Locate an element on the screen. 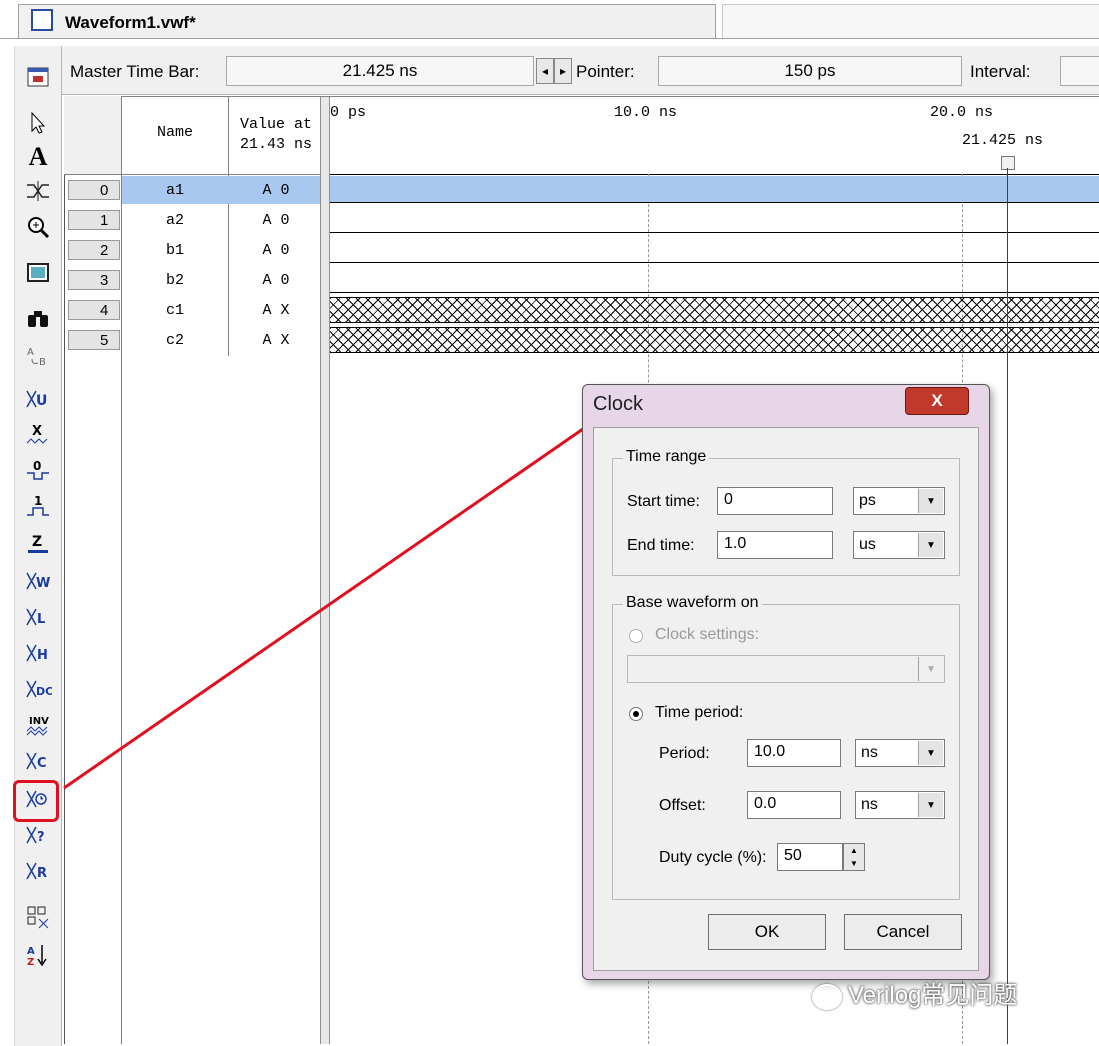 Image resolution: width=1099 pixels, height=1046 pixels. forcing-high-icon: 1 is located at coordinates (38, 507).